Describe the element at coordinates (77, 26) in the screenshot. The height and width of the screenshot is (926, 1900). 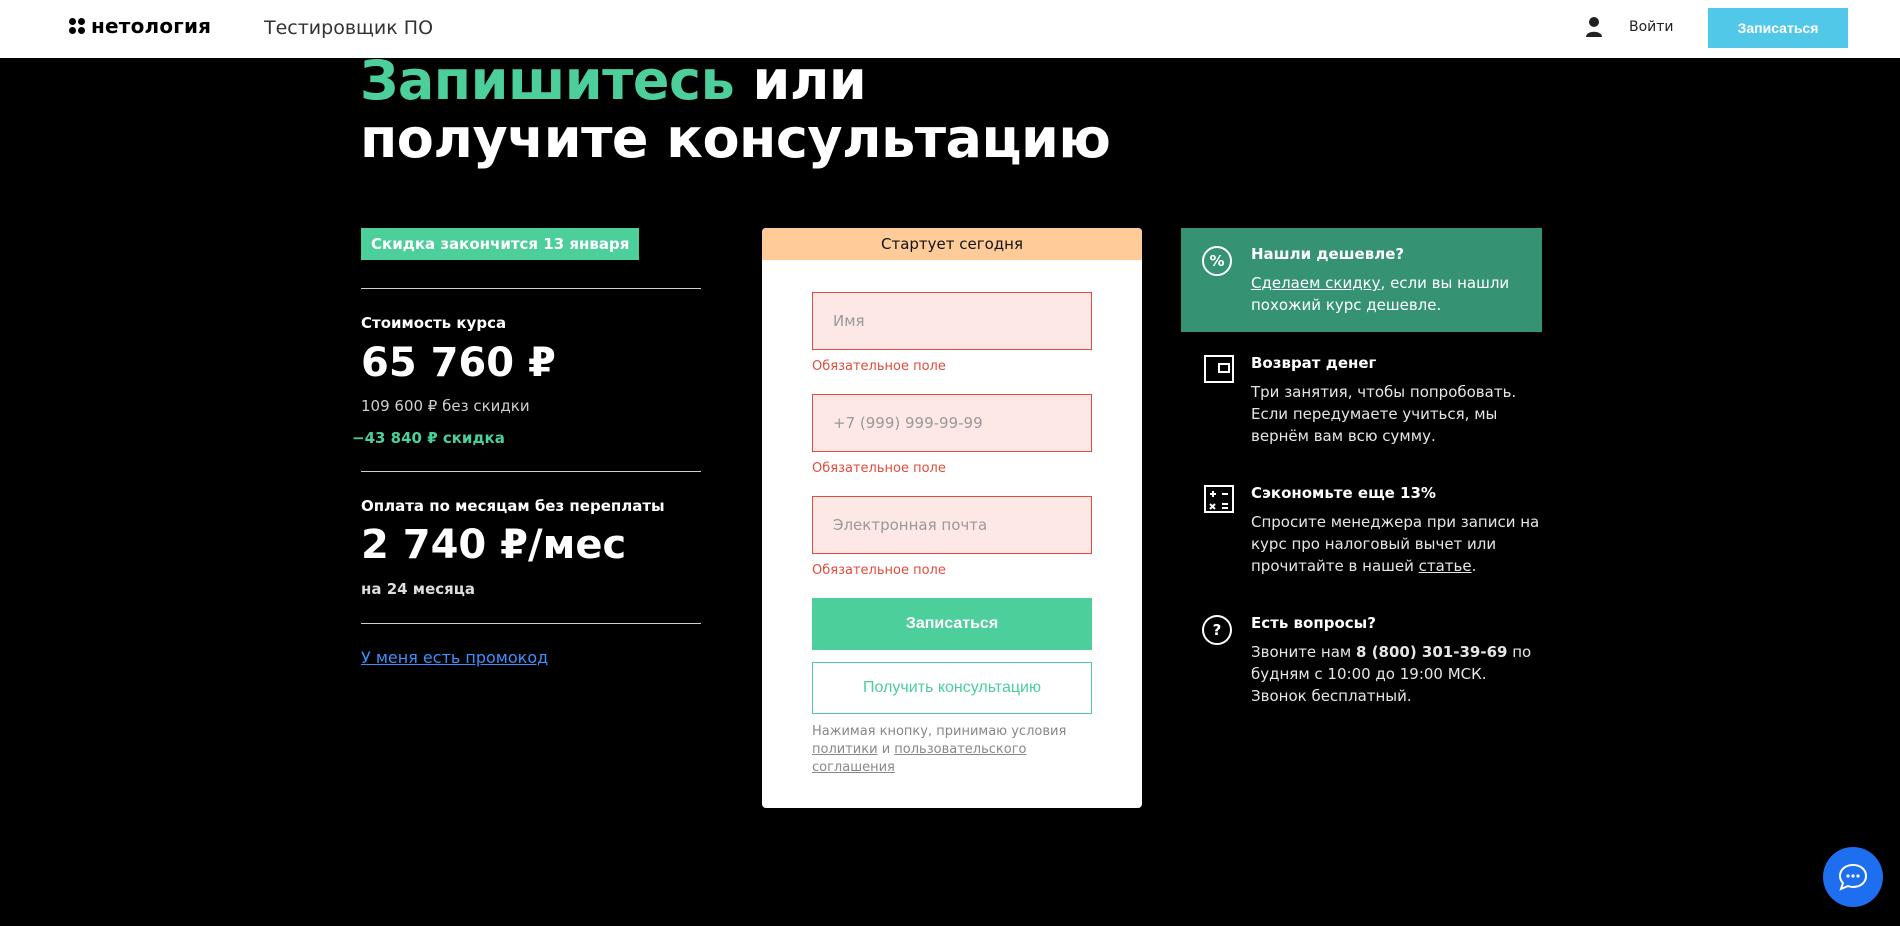
I see `logo-mark-icon` at that location.